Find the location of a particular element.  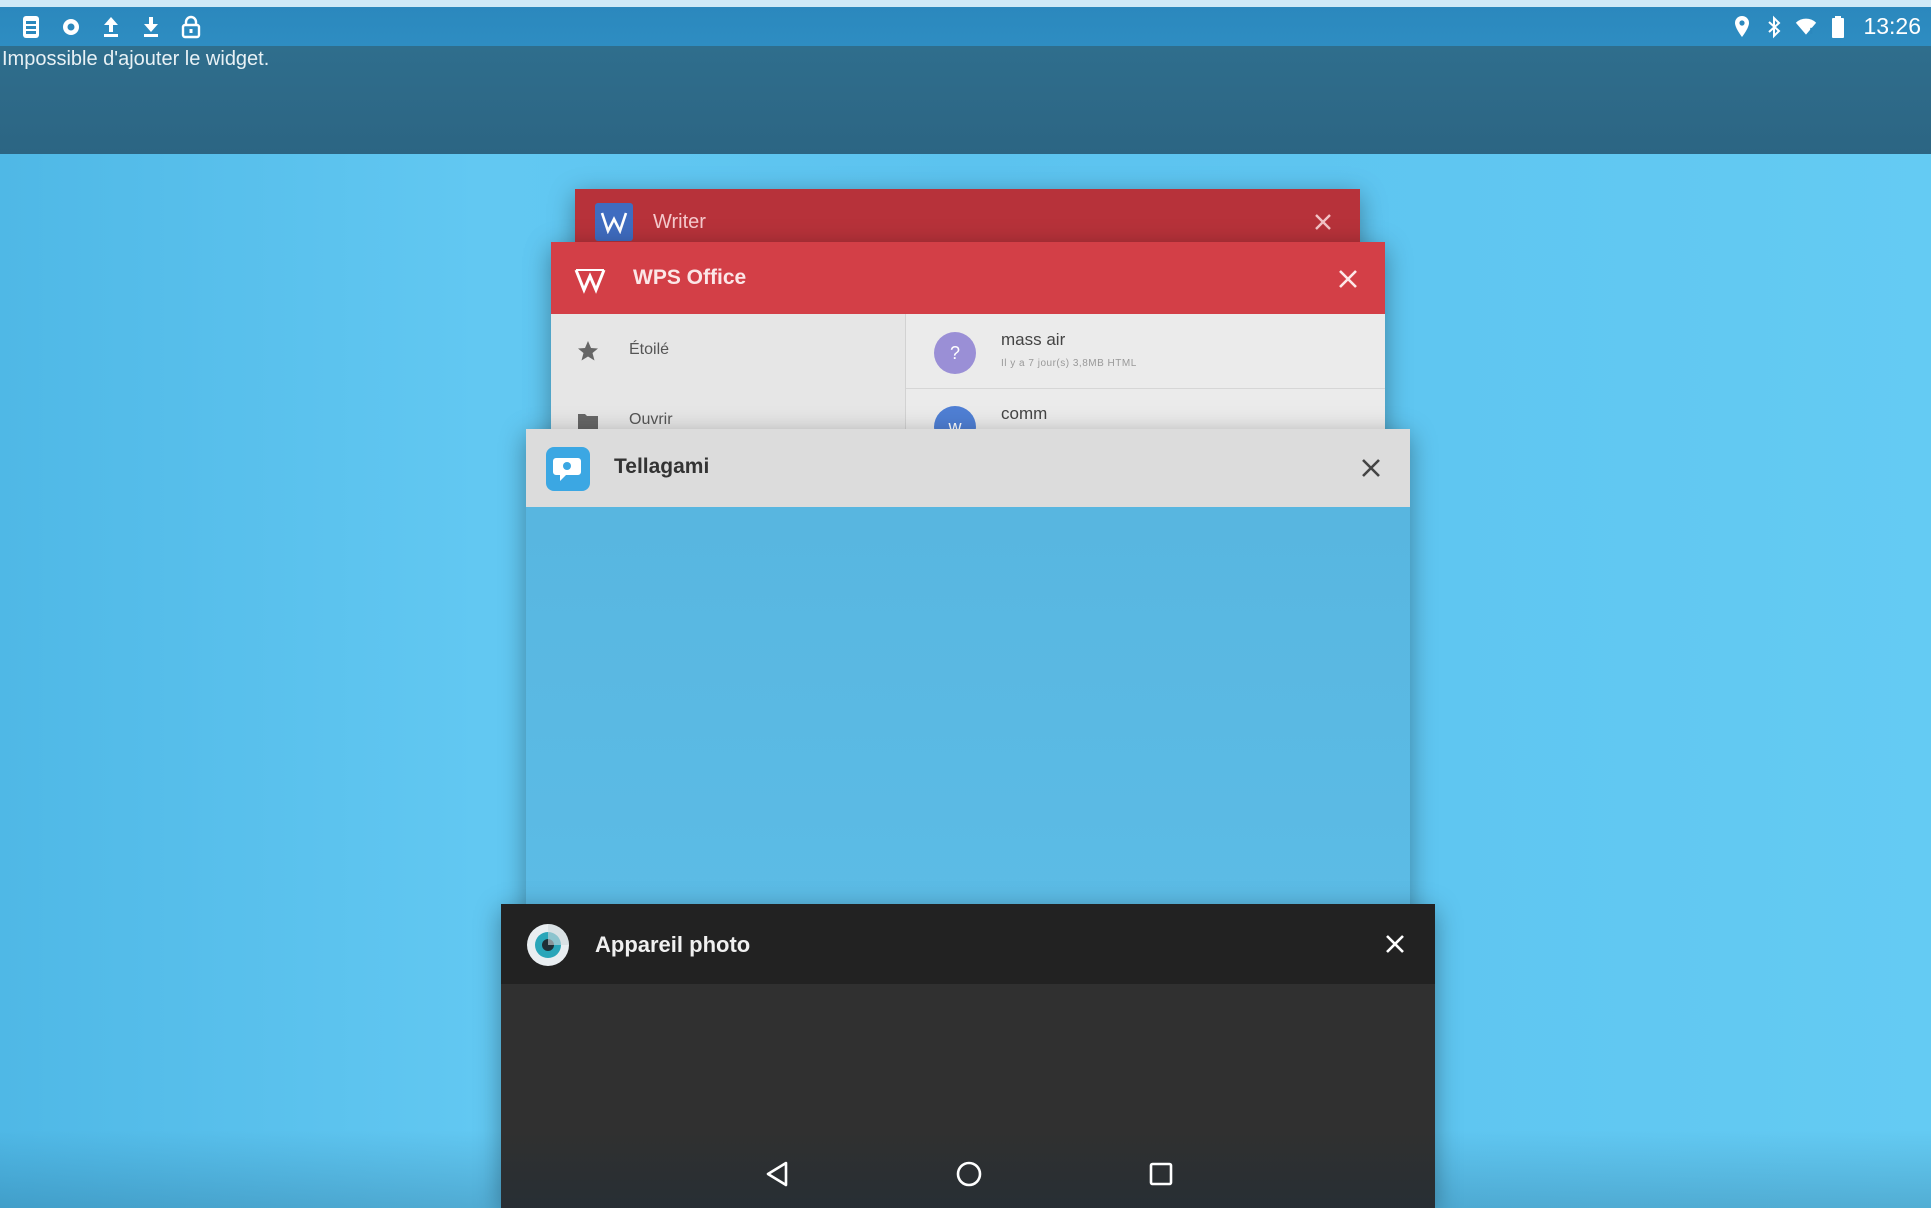

settings-icon is located at coordinates (71, 27).